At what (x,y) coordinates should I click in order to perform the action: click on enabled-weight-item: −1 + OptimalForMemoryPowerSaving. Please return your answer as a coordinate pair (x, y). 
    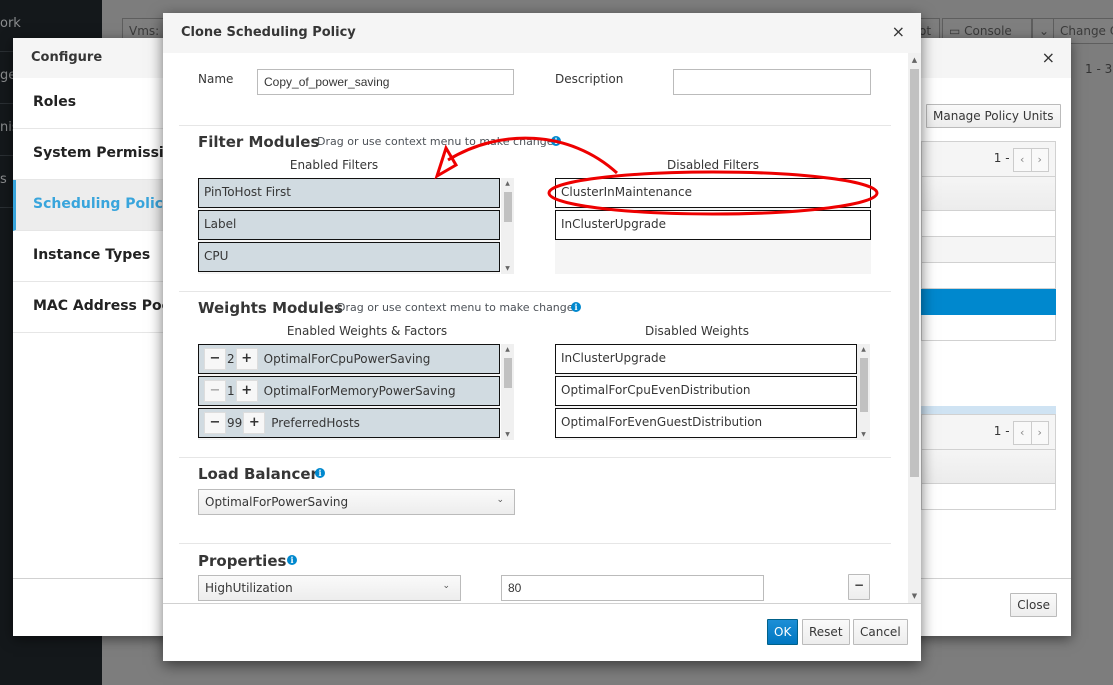
    Looking at the image, I should click on (349, 391).